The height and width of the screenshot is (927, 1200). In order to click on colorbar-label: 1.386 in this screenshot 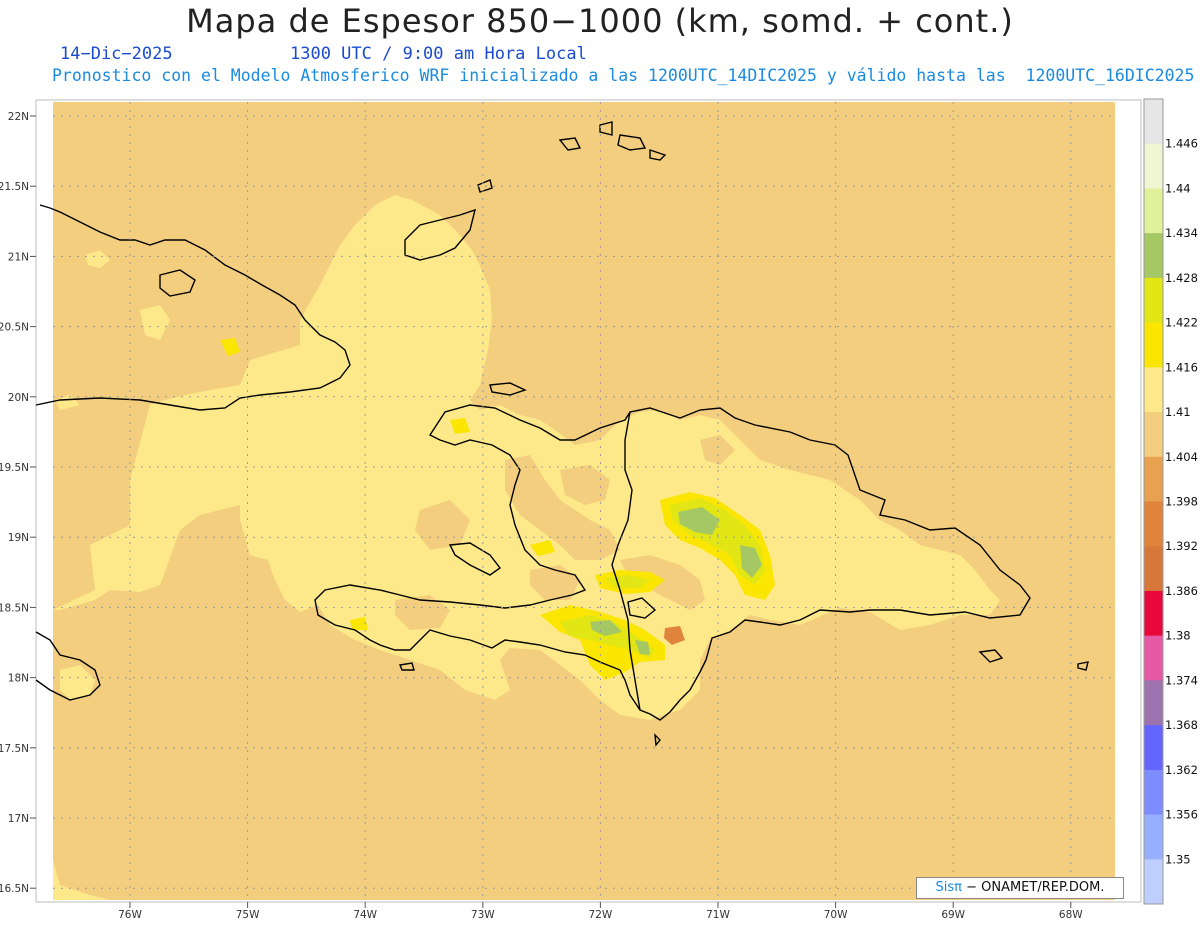, I will do `click(1181, 591)`.